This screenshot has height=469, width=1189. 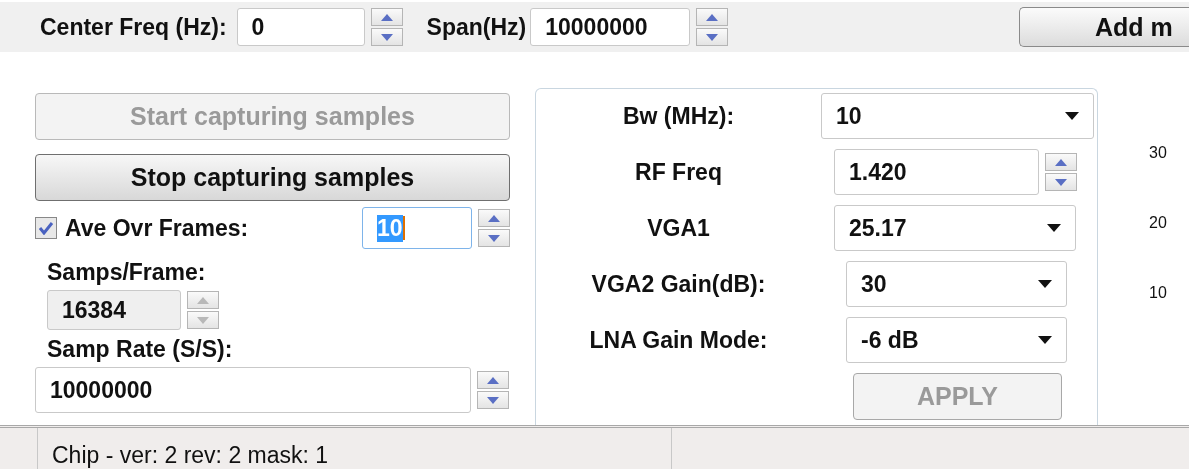 I want to click on ave-frames-label: Ave Ovr Frames:, so click(x=157, y=228).